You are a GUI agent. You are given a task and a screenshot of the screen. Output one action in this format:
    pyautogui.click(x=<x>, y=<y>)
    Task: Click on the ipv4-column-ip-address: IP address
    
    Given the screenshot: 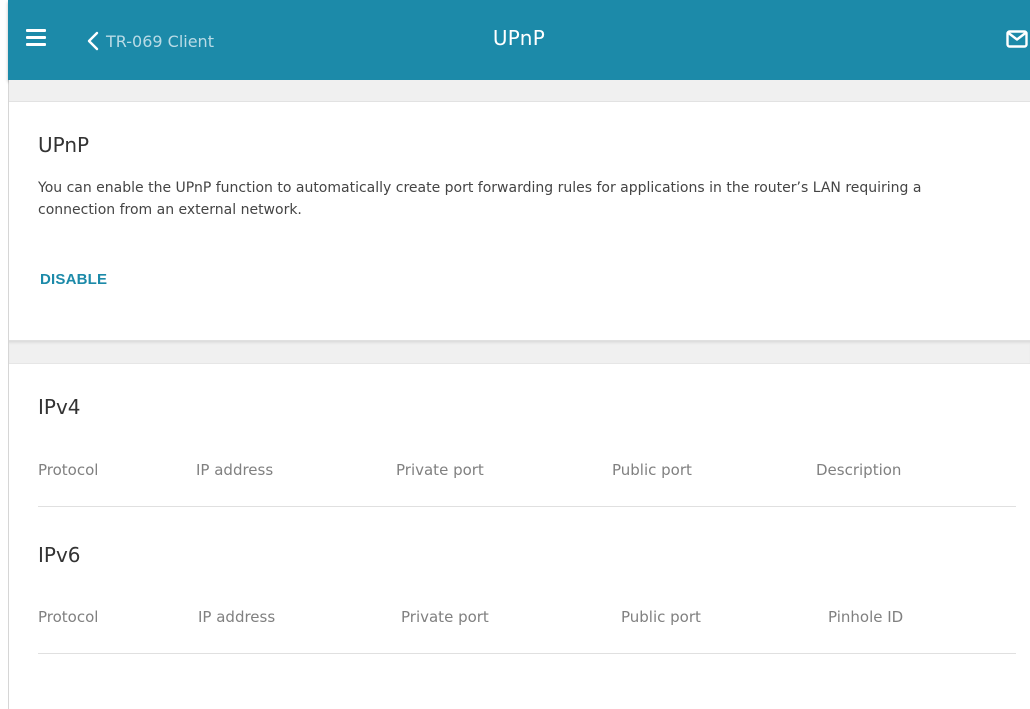 What is the action you would take?
    pyautogui.click(x=235, y=470)
    